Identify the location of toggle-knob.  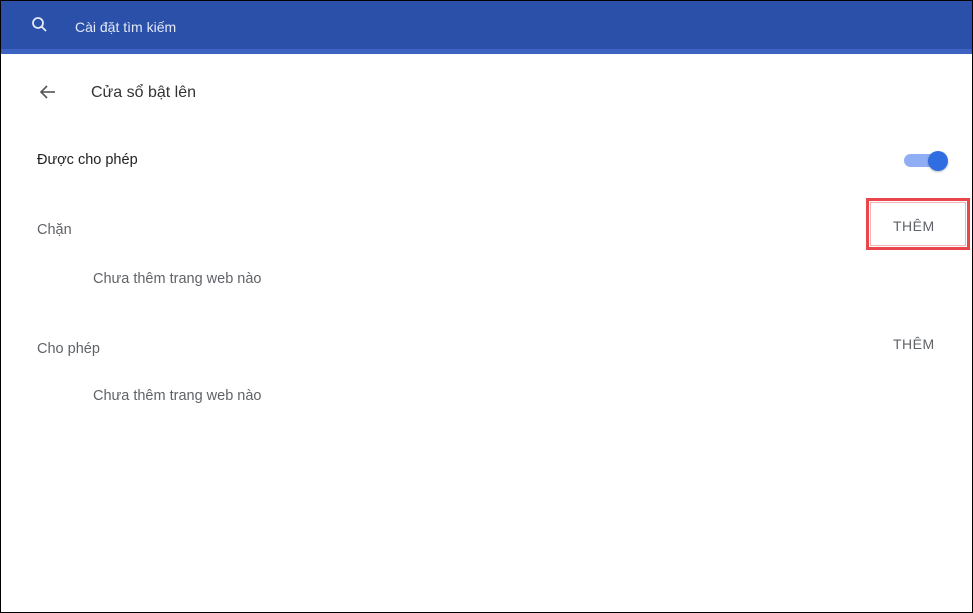
(938, 161).